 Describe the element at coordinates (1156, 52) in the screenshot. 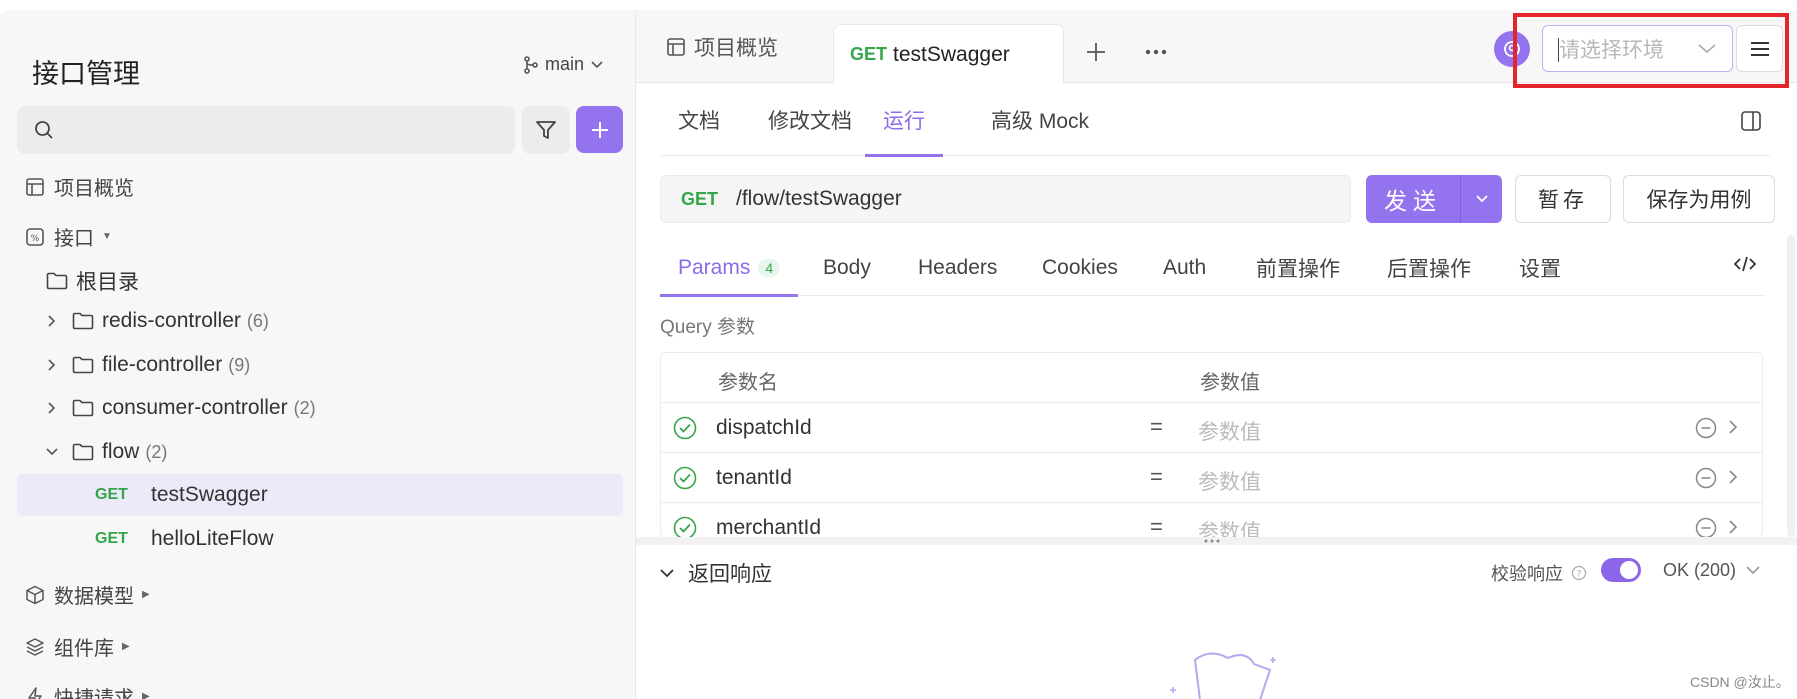

I see `more-tabs-button` at that location.